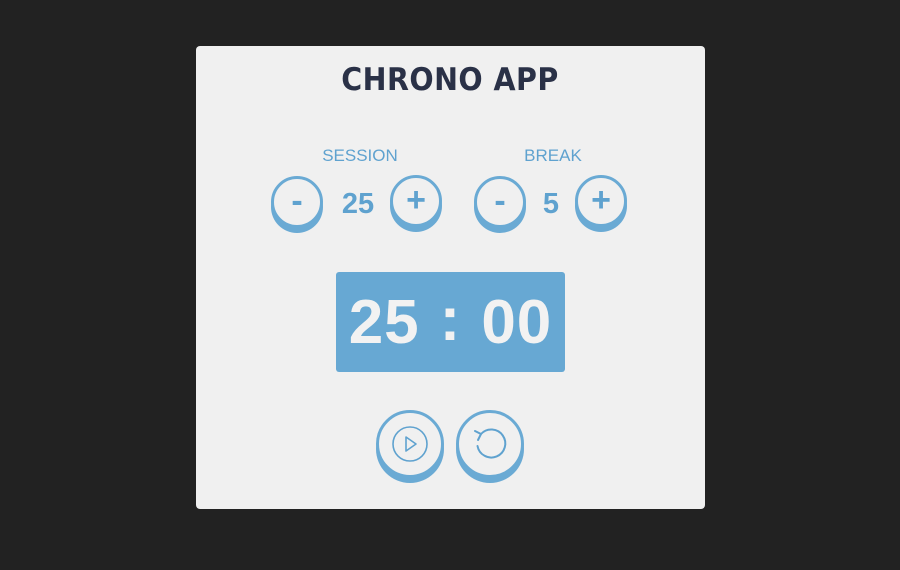 The width and height of the screenshot is (900, 570). What do you see at coordinates (360, 155) in the screenshot?
I see `session-label: SESSION` at bounding box center [360, 155].